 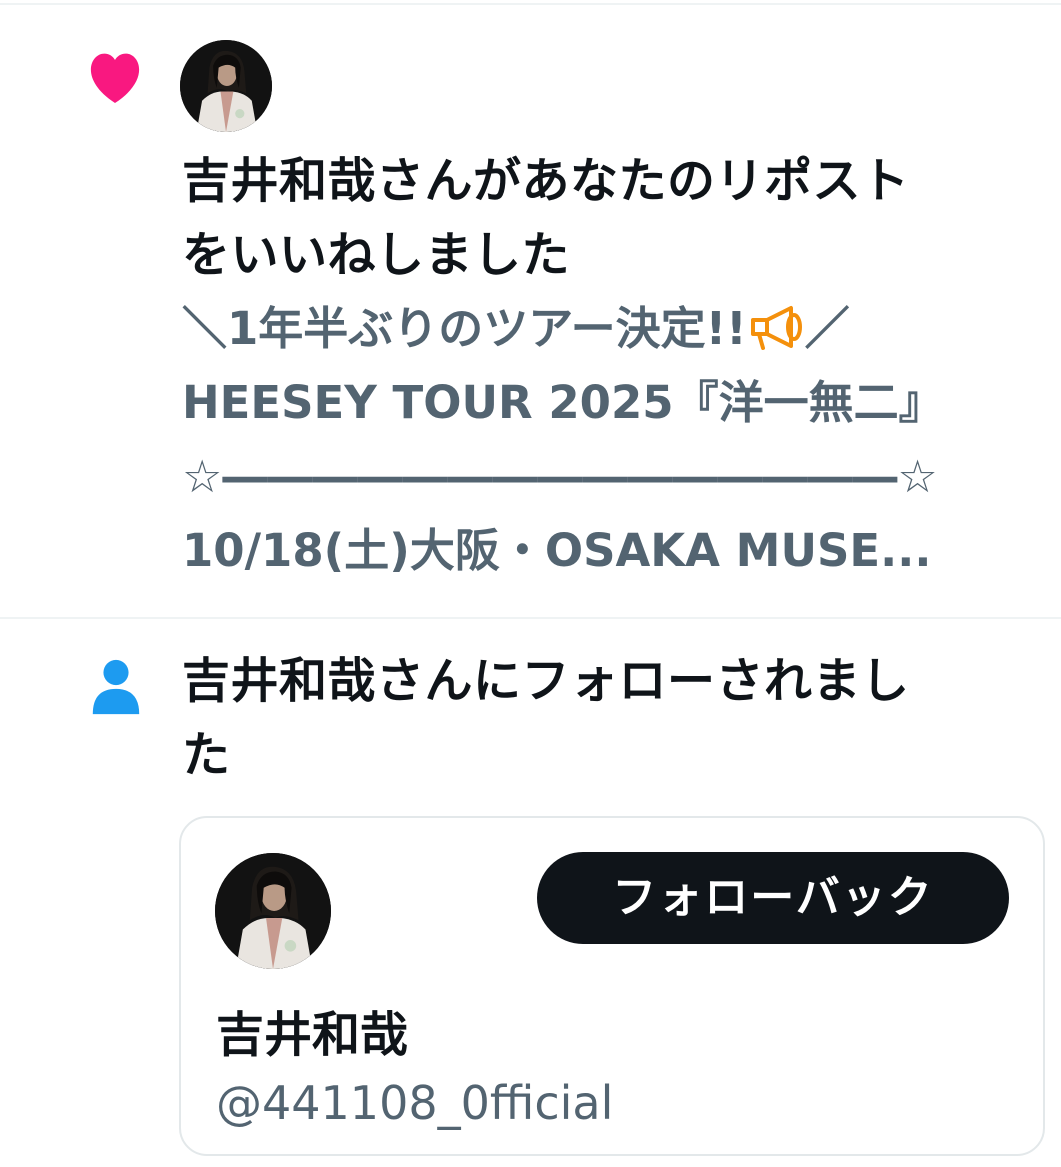 What do you see at coordinates (776, 328) in the screenshot?
I see `megaphone-icon` at bounding box center [776, 328].